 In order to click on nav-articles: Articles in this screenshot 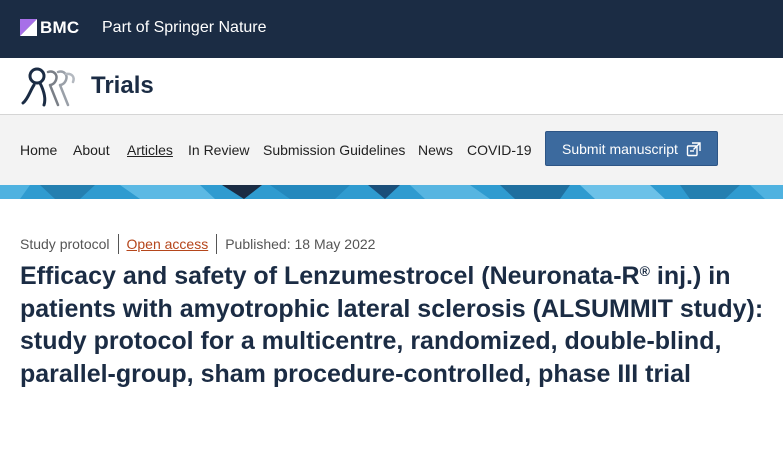, I will do `click(150, 150)`.